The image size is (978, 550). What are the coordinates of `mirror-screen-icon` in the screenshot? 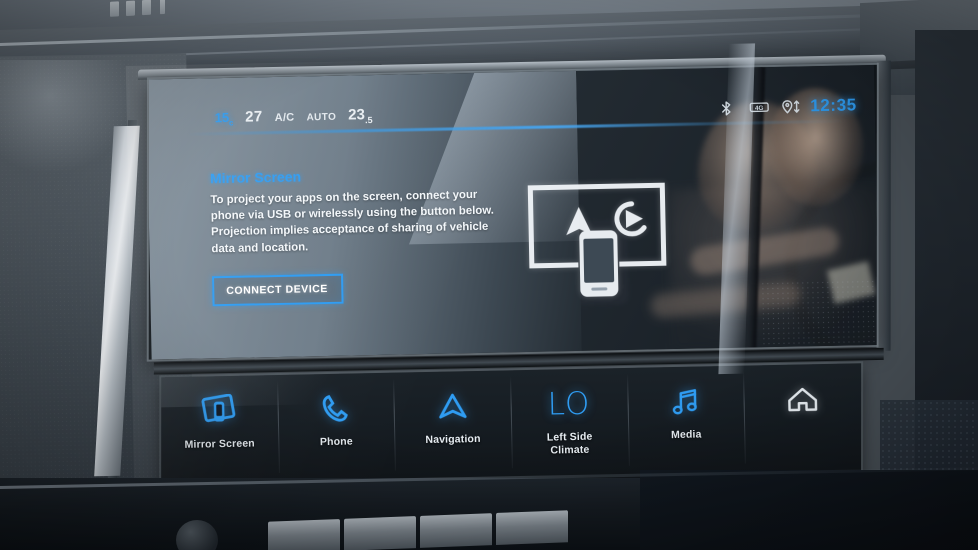 It's located at (219, 411).